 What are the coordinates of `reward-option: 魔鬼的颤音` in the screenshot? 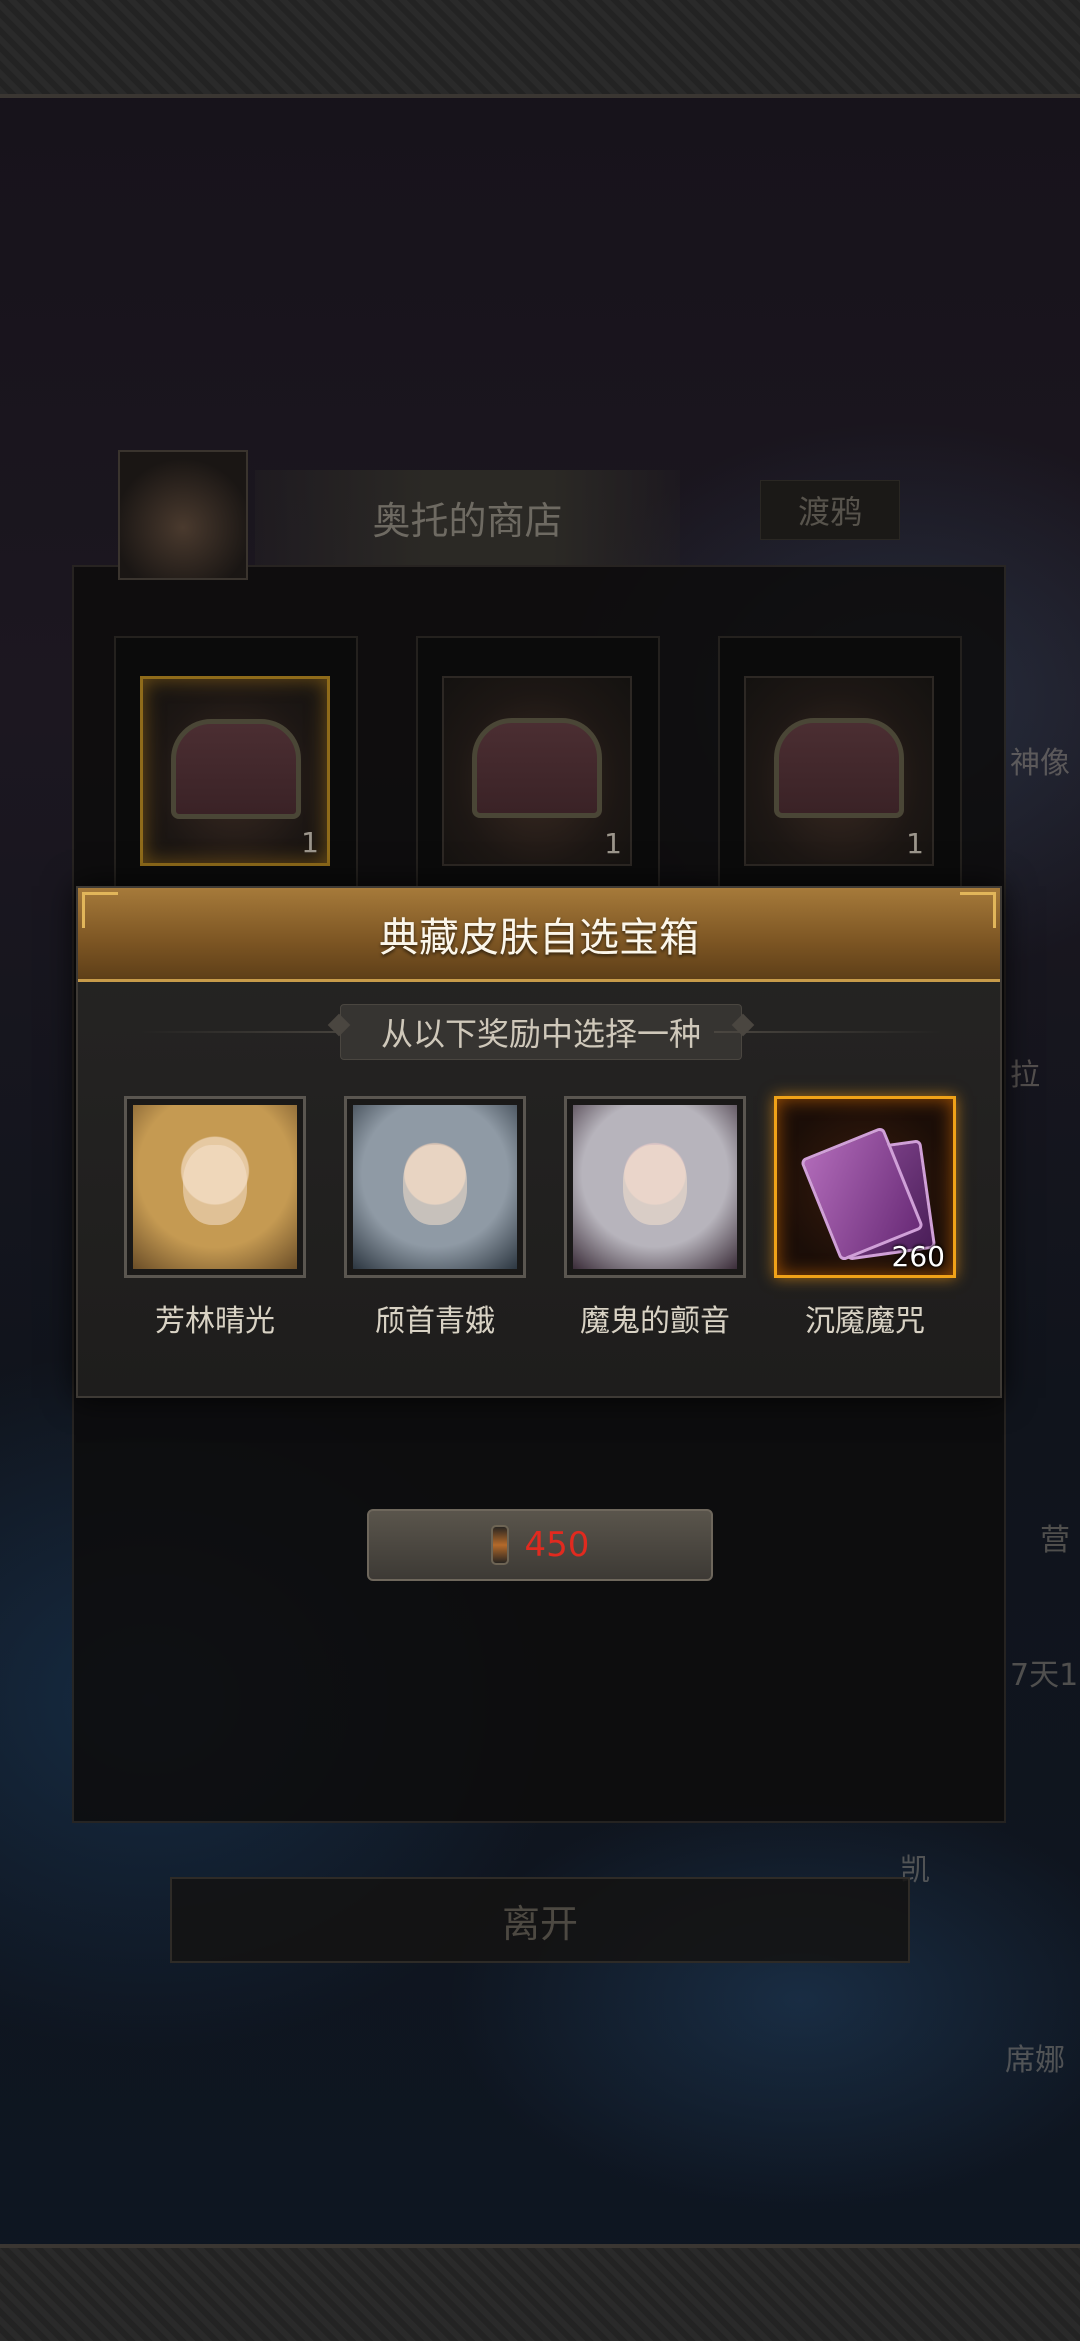 It's located at (655, 1218).